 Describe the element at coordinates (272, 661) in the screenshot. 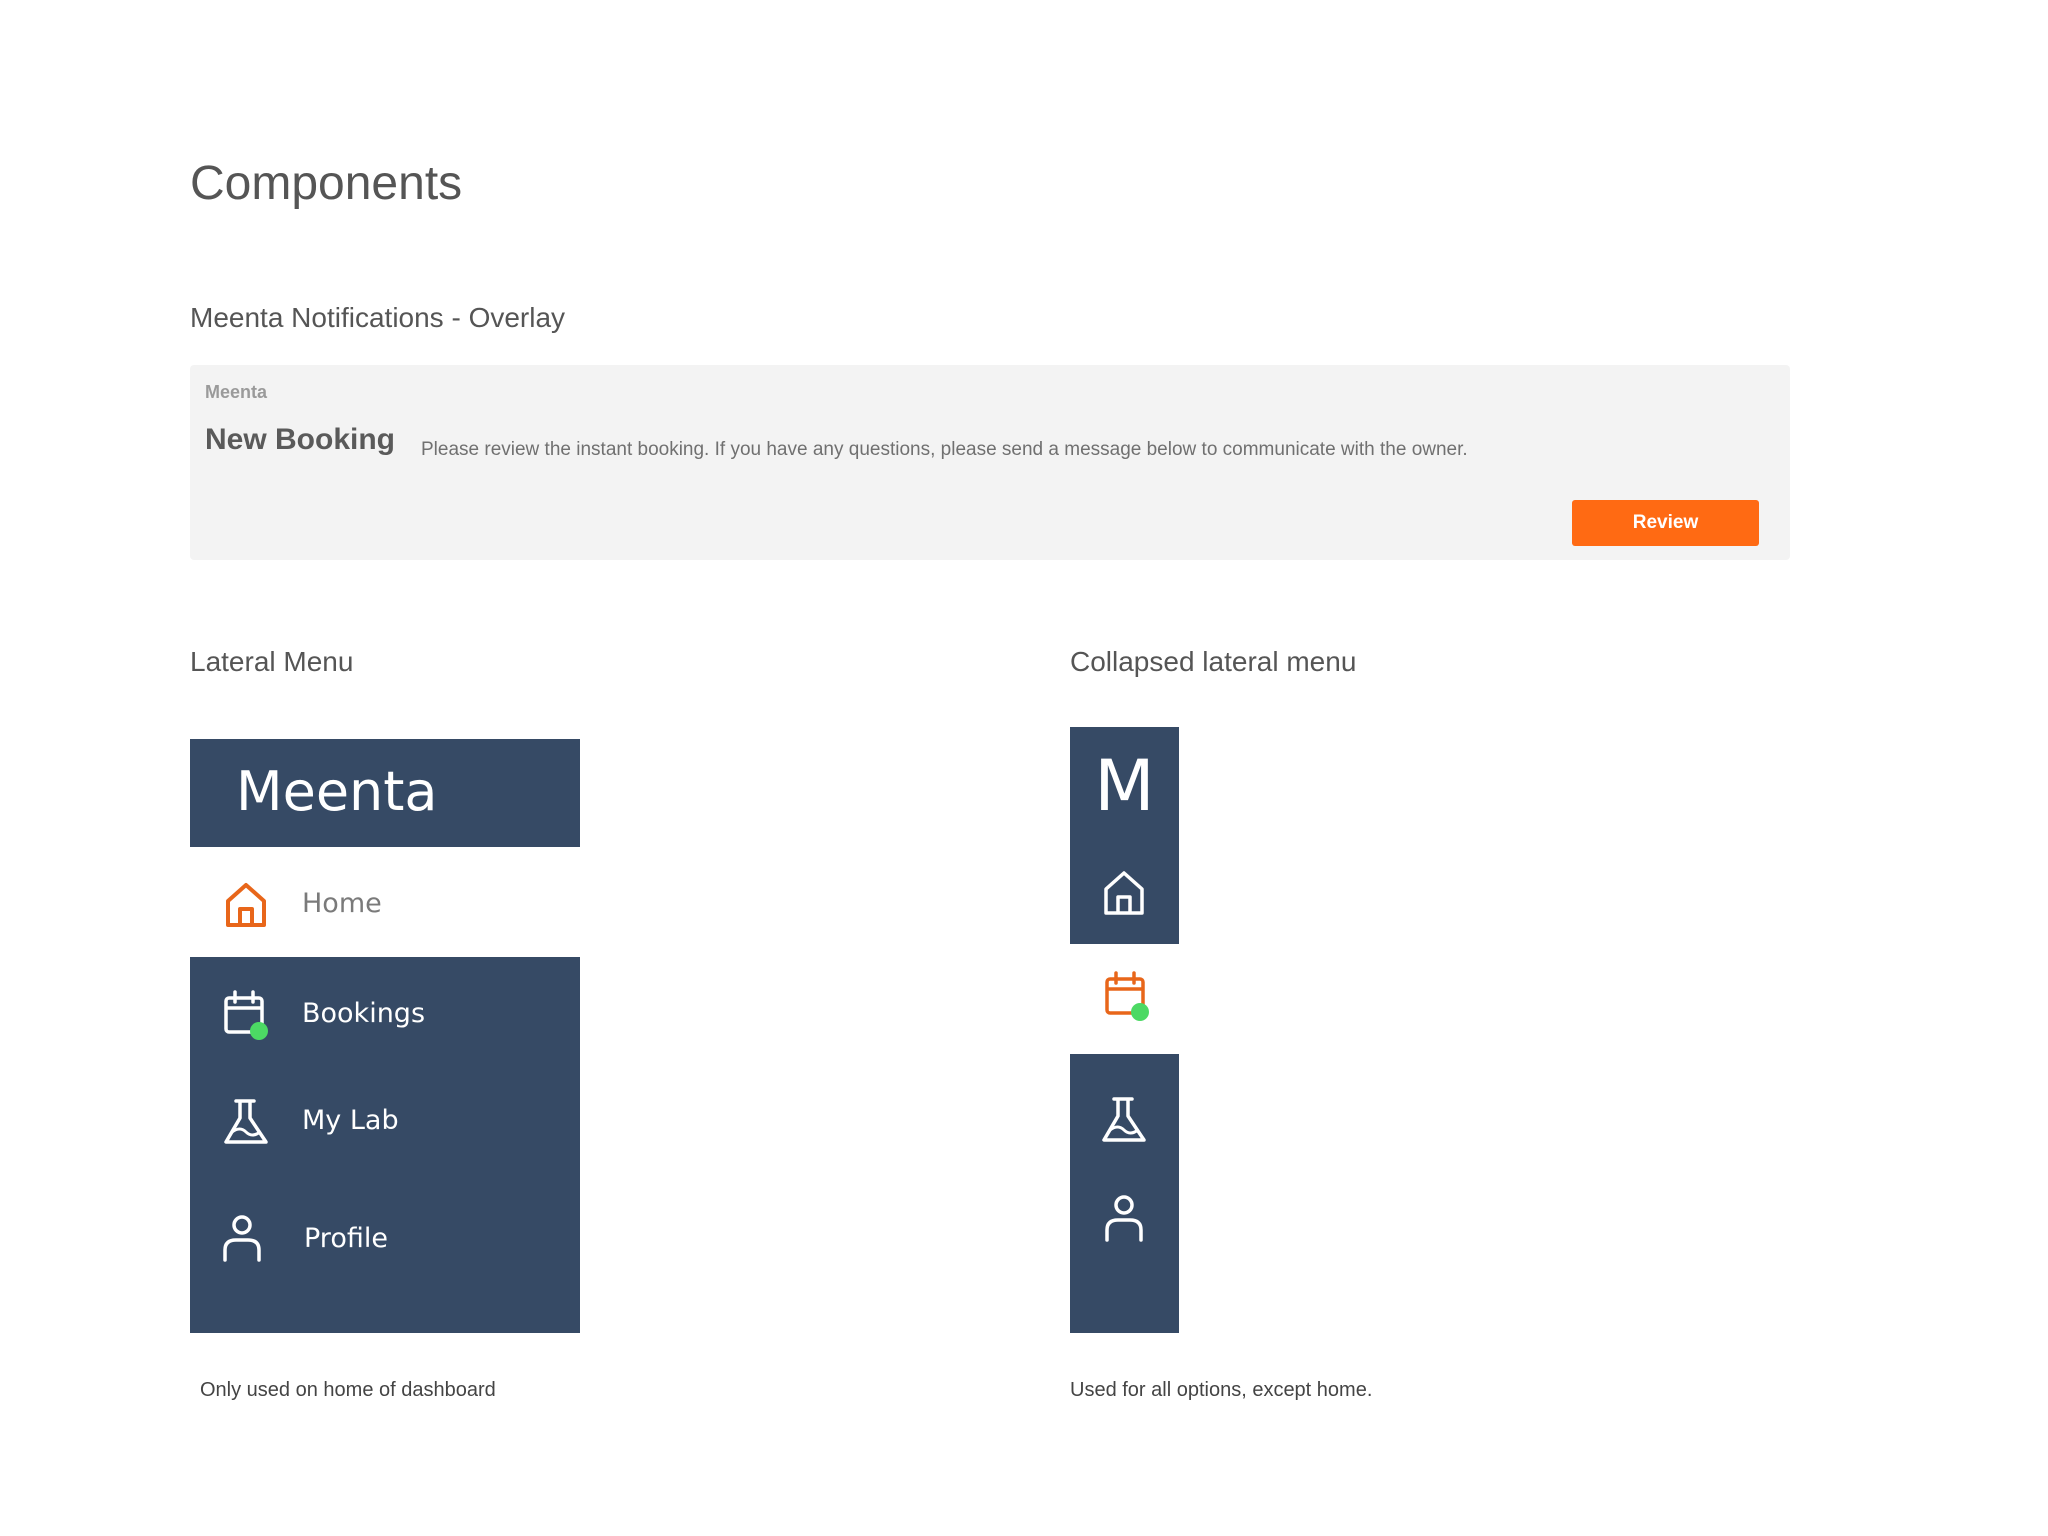

I see `lateral-menu-title: Lateral Menu` at that location.